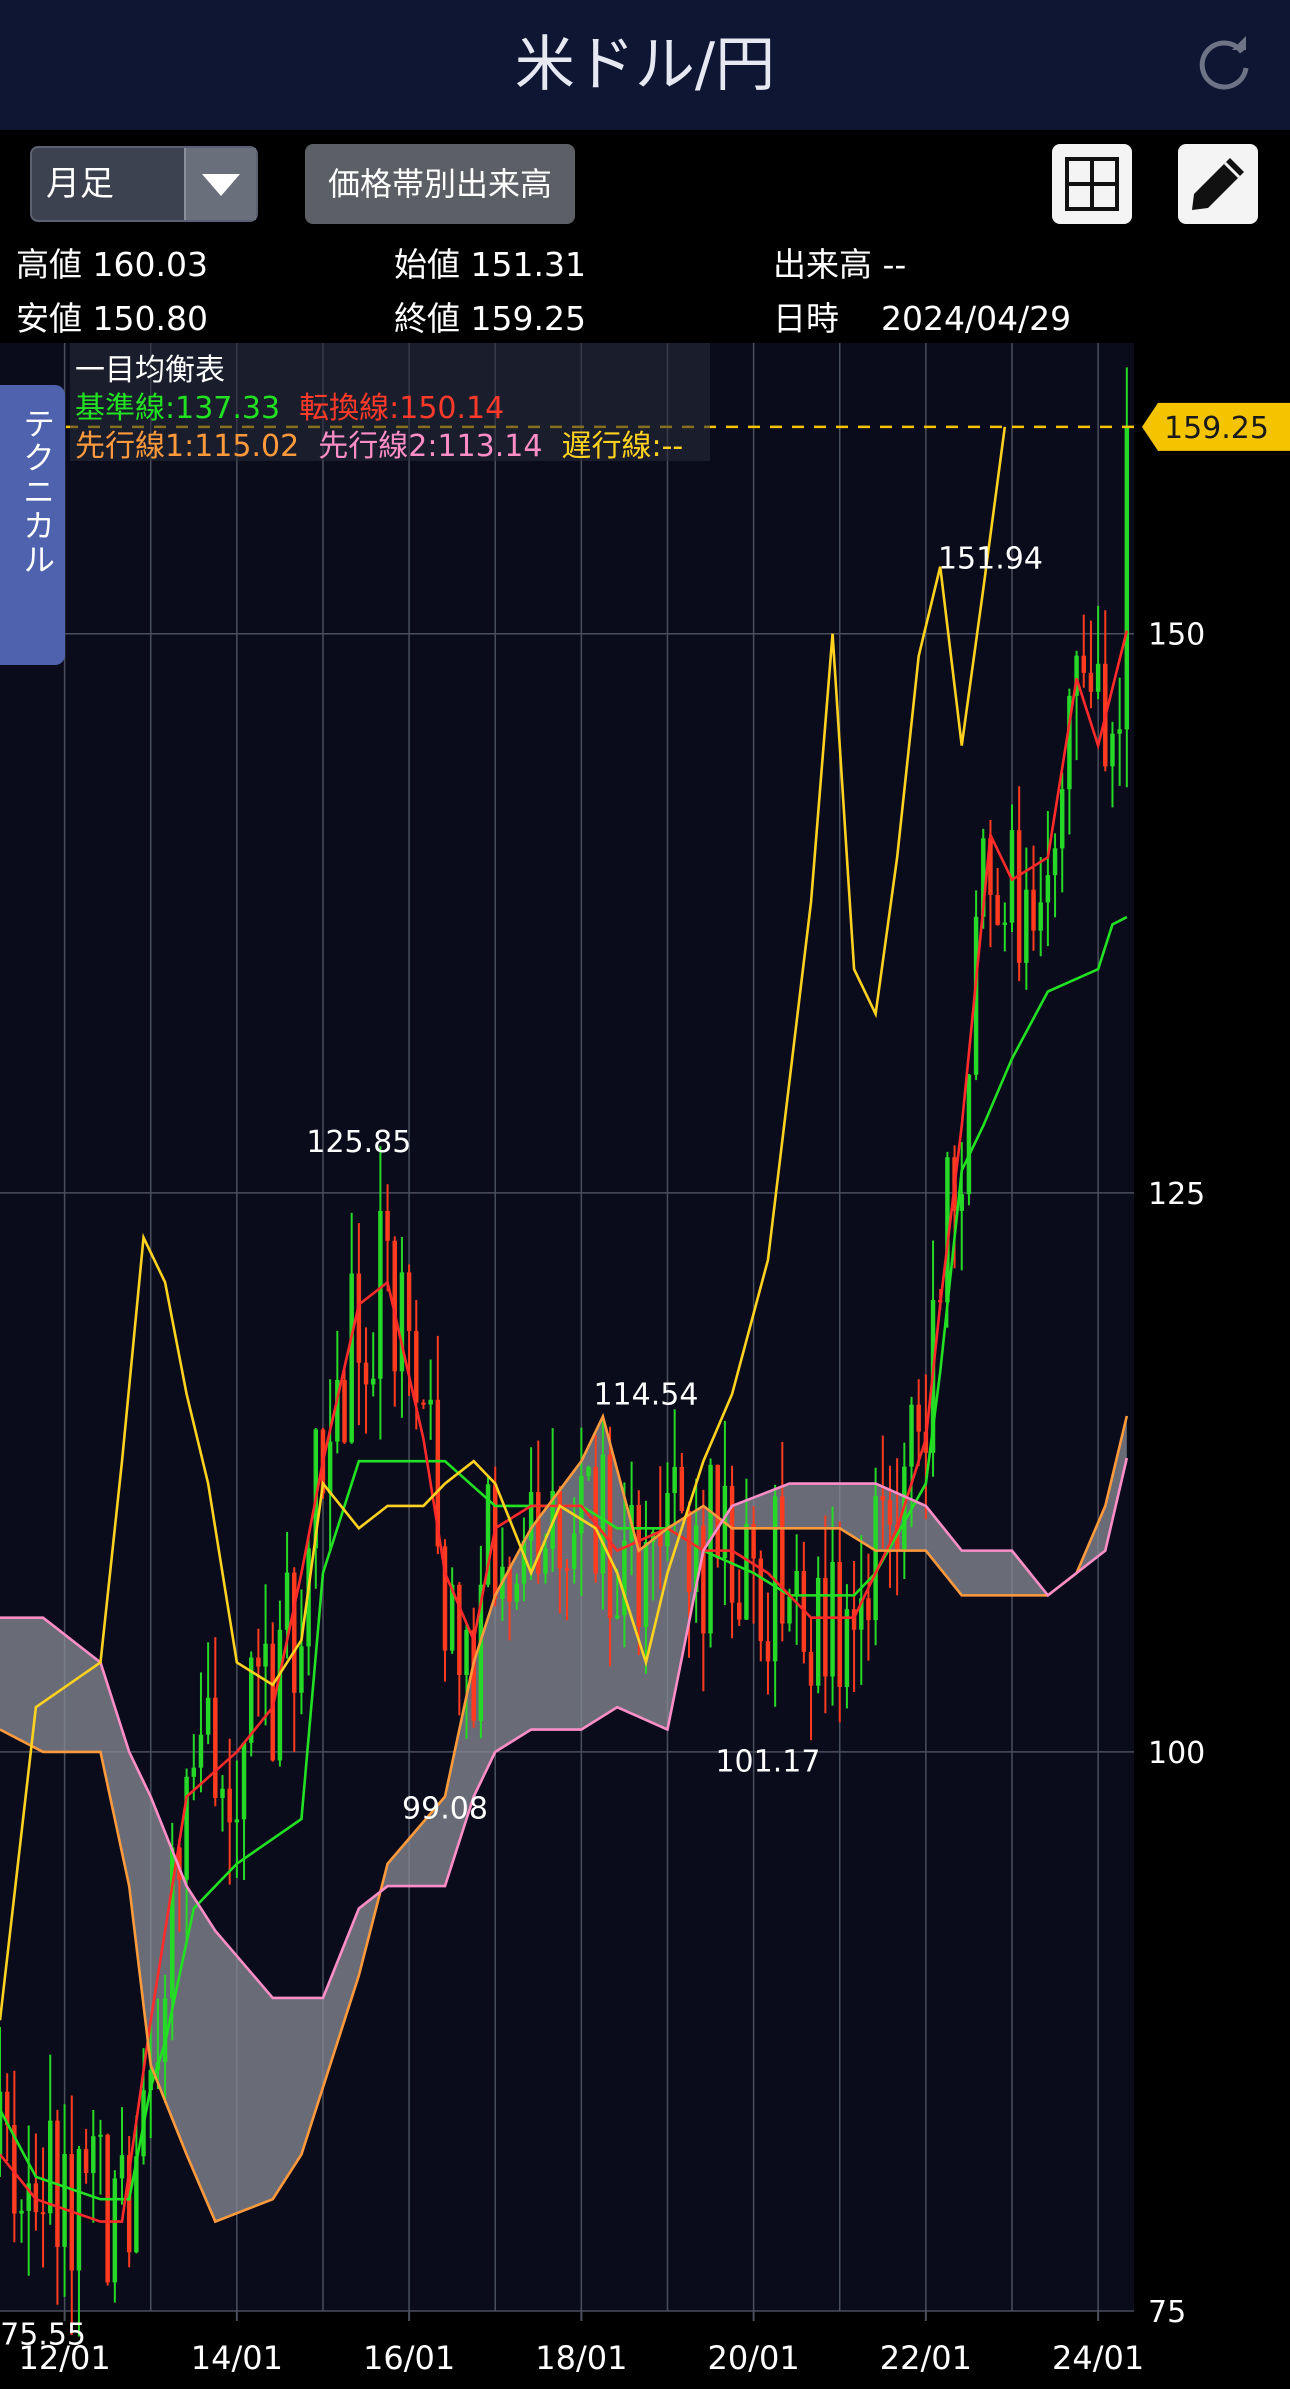 This screenshot has width=1290, height=2389. I want to click on grid-icon, so click(1092, 184).